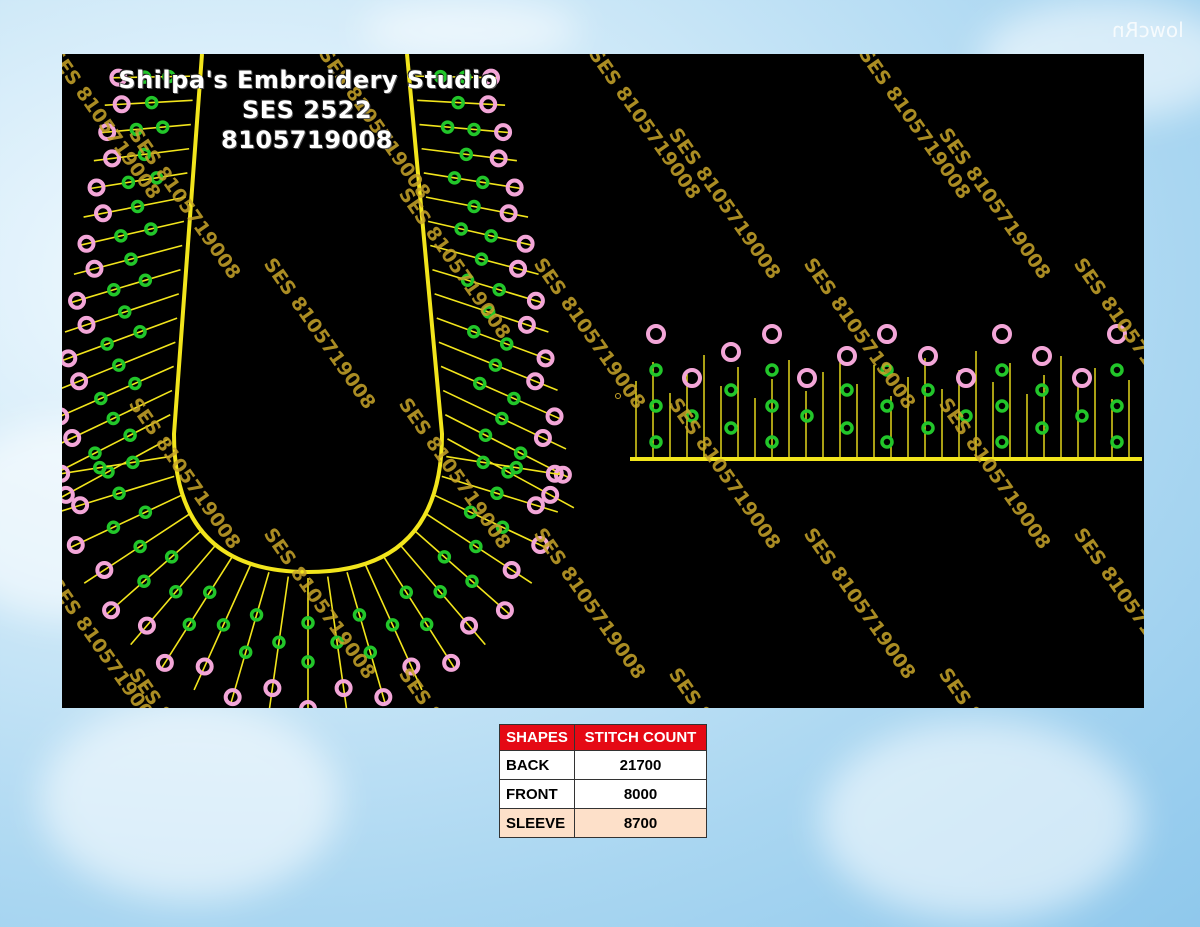 This screenshot has height=927, width=1200. I want to click on shape-name: BACK, so click(537, 765).